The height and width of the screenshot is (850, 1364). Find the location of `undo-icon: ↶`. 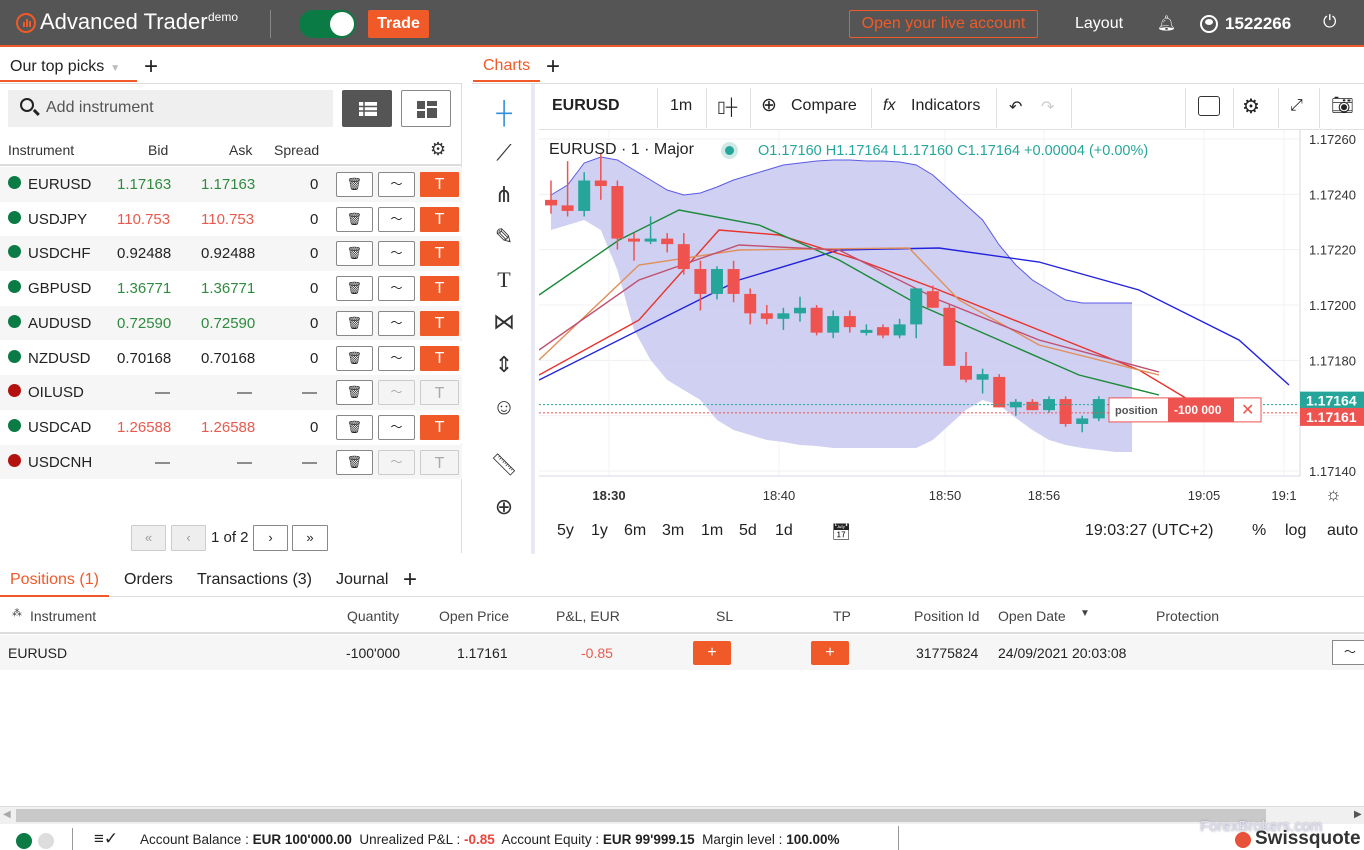

undo-icon: ↶ is located at coordinates (1015, 107).